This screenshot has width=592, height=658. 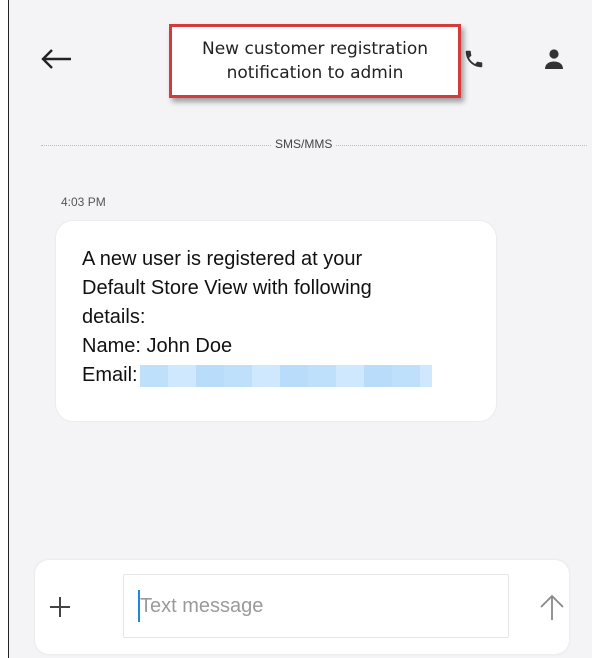 I want to click on send-arrow-up-icon, so click(x=552, y=607).